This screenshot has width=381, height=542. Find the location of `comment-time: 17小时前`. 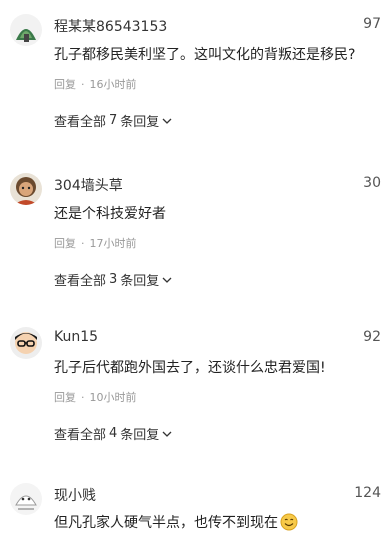

comment-time: 17小时前 is located at coordinates (113, 243).